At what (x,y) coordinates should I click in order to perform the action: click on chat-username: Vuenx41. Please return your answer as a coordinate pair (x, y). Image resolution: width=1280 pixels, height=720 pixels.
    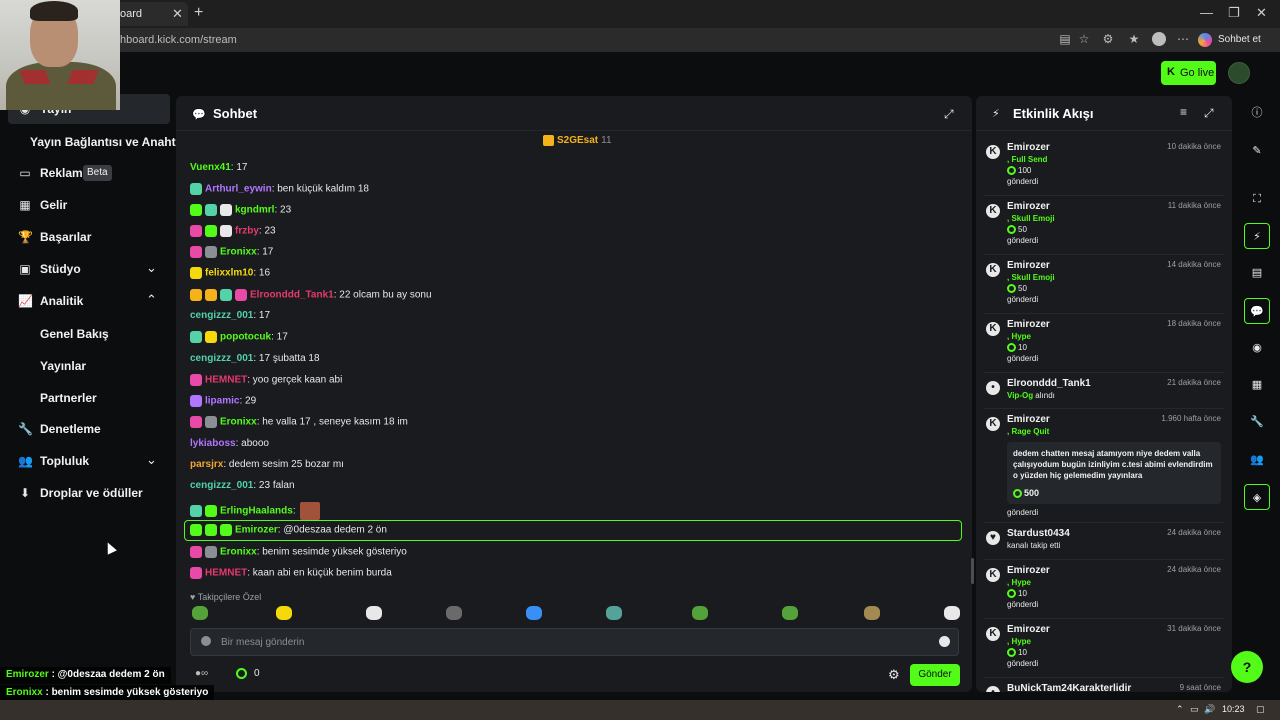
    Looking at the image, I should click on (210, 167).